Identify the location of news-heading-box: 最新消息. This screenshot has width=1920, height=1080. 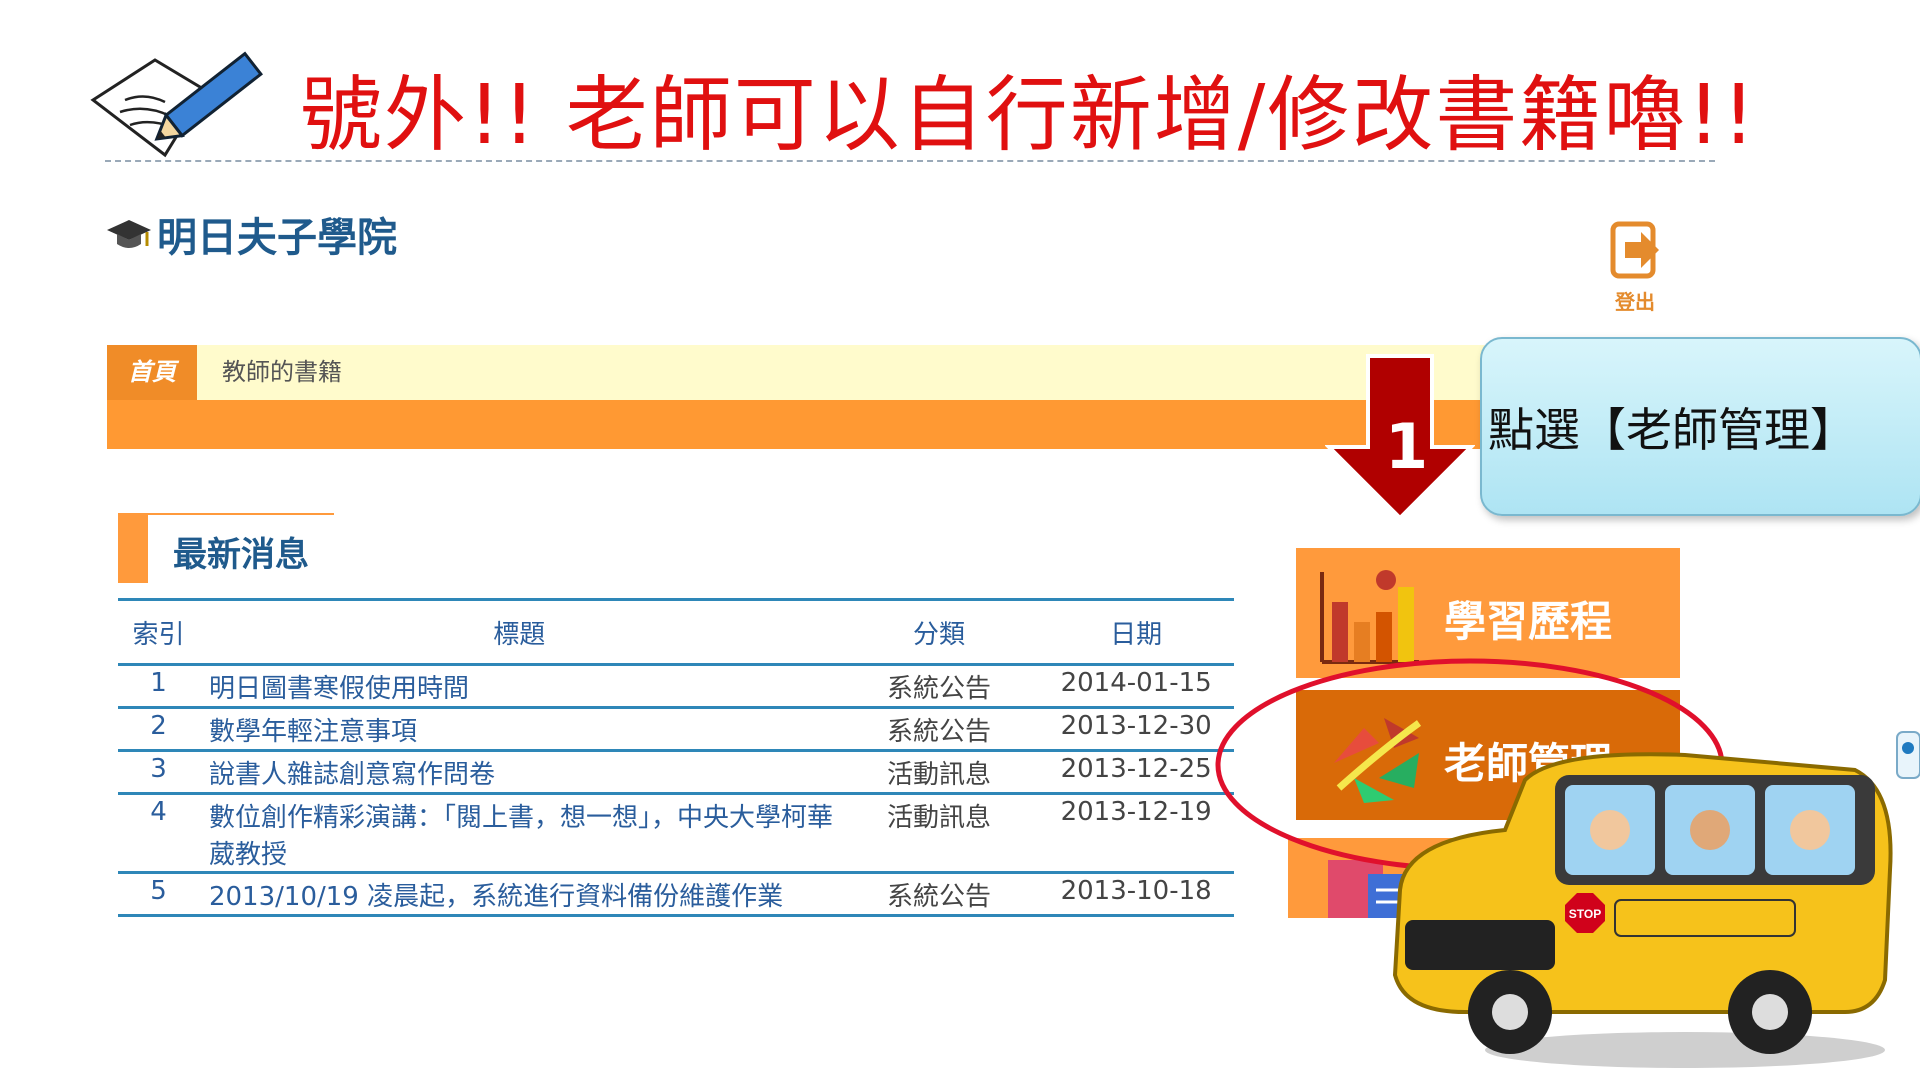
(226, 548).